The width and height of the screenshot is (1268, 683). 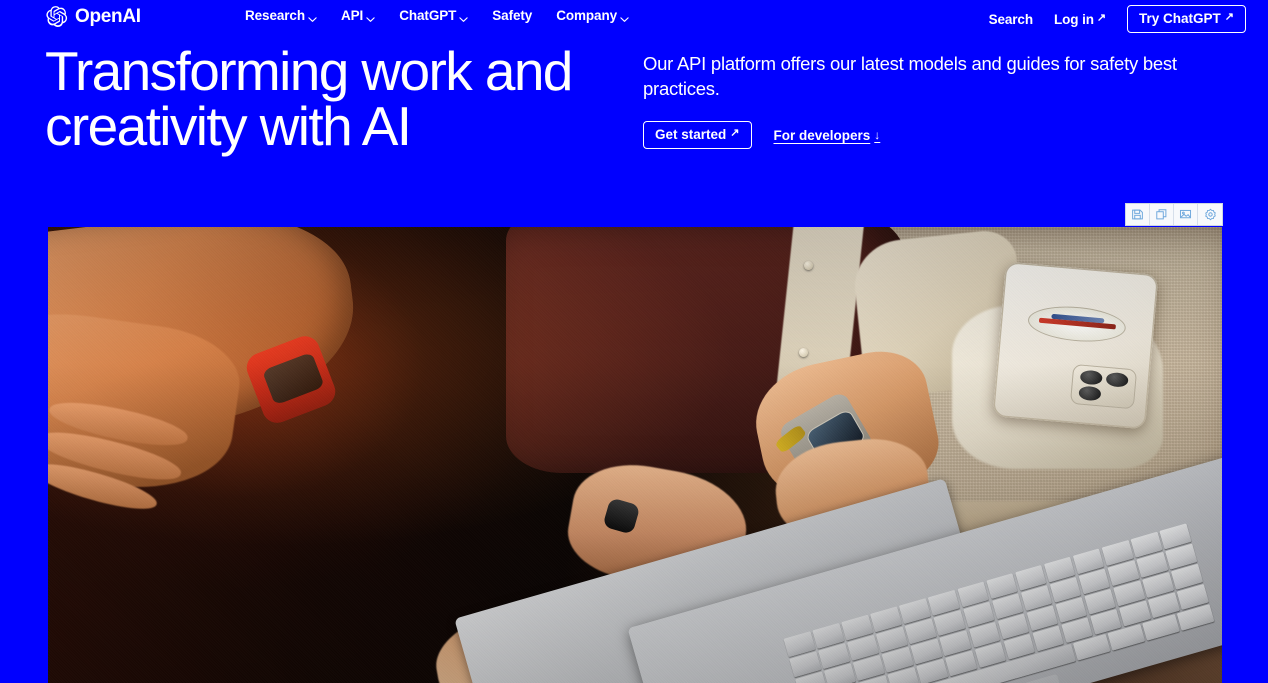 I want to click on for-developers-link: For developers ↓, so click(x=827, y=135).